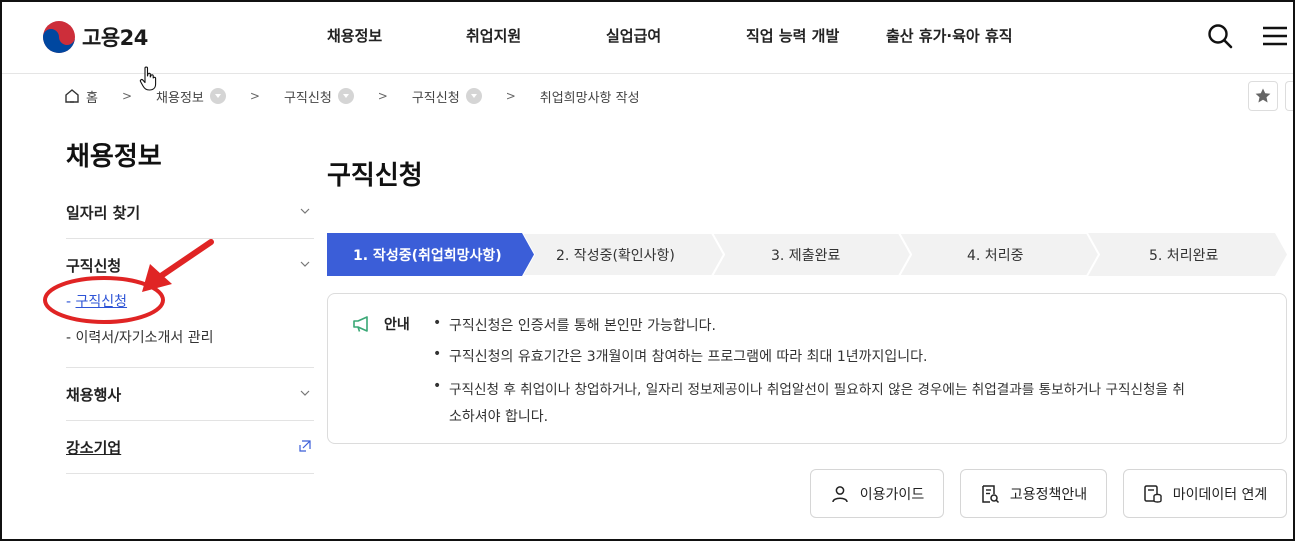 The height and width of the screenshot is (541, 1295). Describe the element at coordinates (990, 493) in the screenshot. I see `document-search-icon` at that location.